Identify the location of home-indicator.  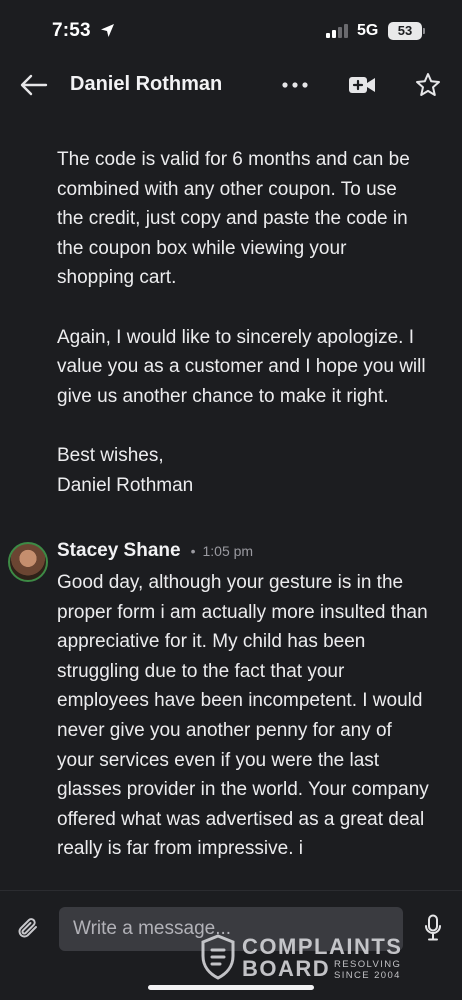
(231, 987).